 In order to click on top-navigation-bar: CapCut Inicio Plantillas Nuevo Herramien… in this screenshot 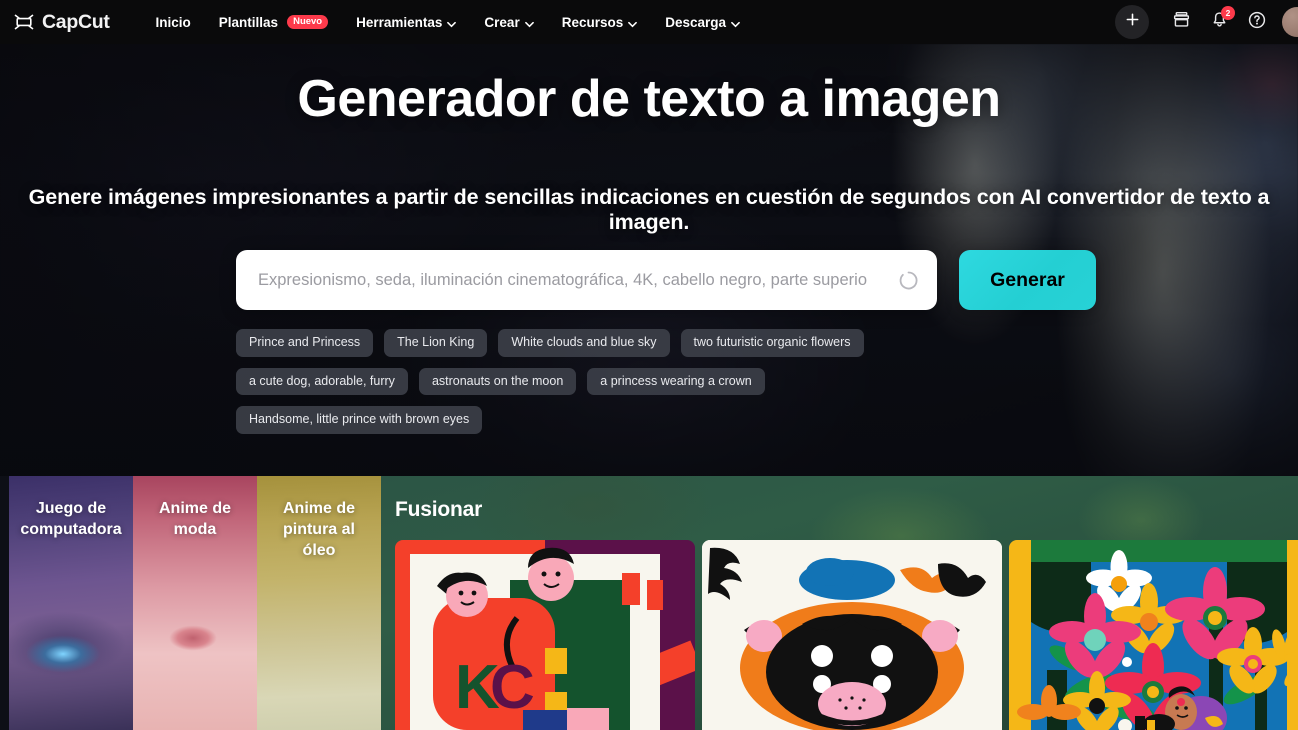, I will do `click(649, 22)`.